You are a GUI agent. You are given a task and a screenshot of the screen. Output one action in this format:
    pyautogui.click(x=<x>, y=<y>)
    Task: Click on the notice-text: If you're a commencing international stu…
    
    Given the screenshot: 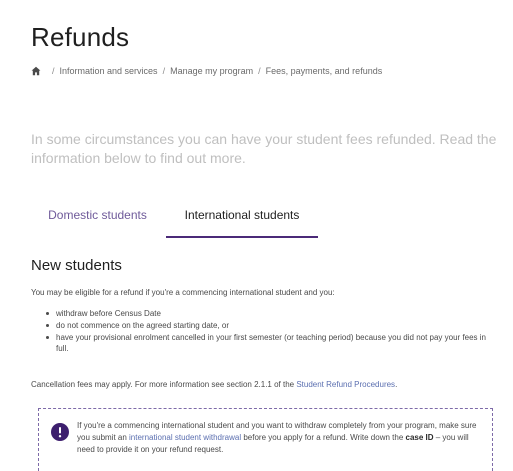 What is the action you would take?
    pyautogui.click(x=281, y=438)
    